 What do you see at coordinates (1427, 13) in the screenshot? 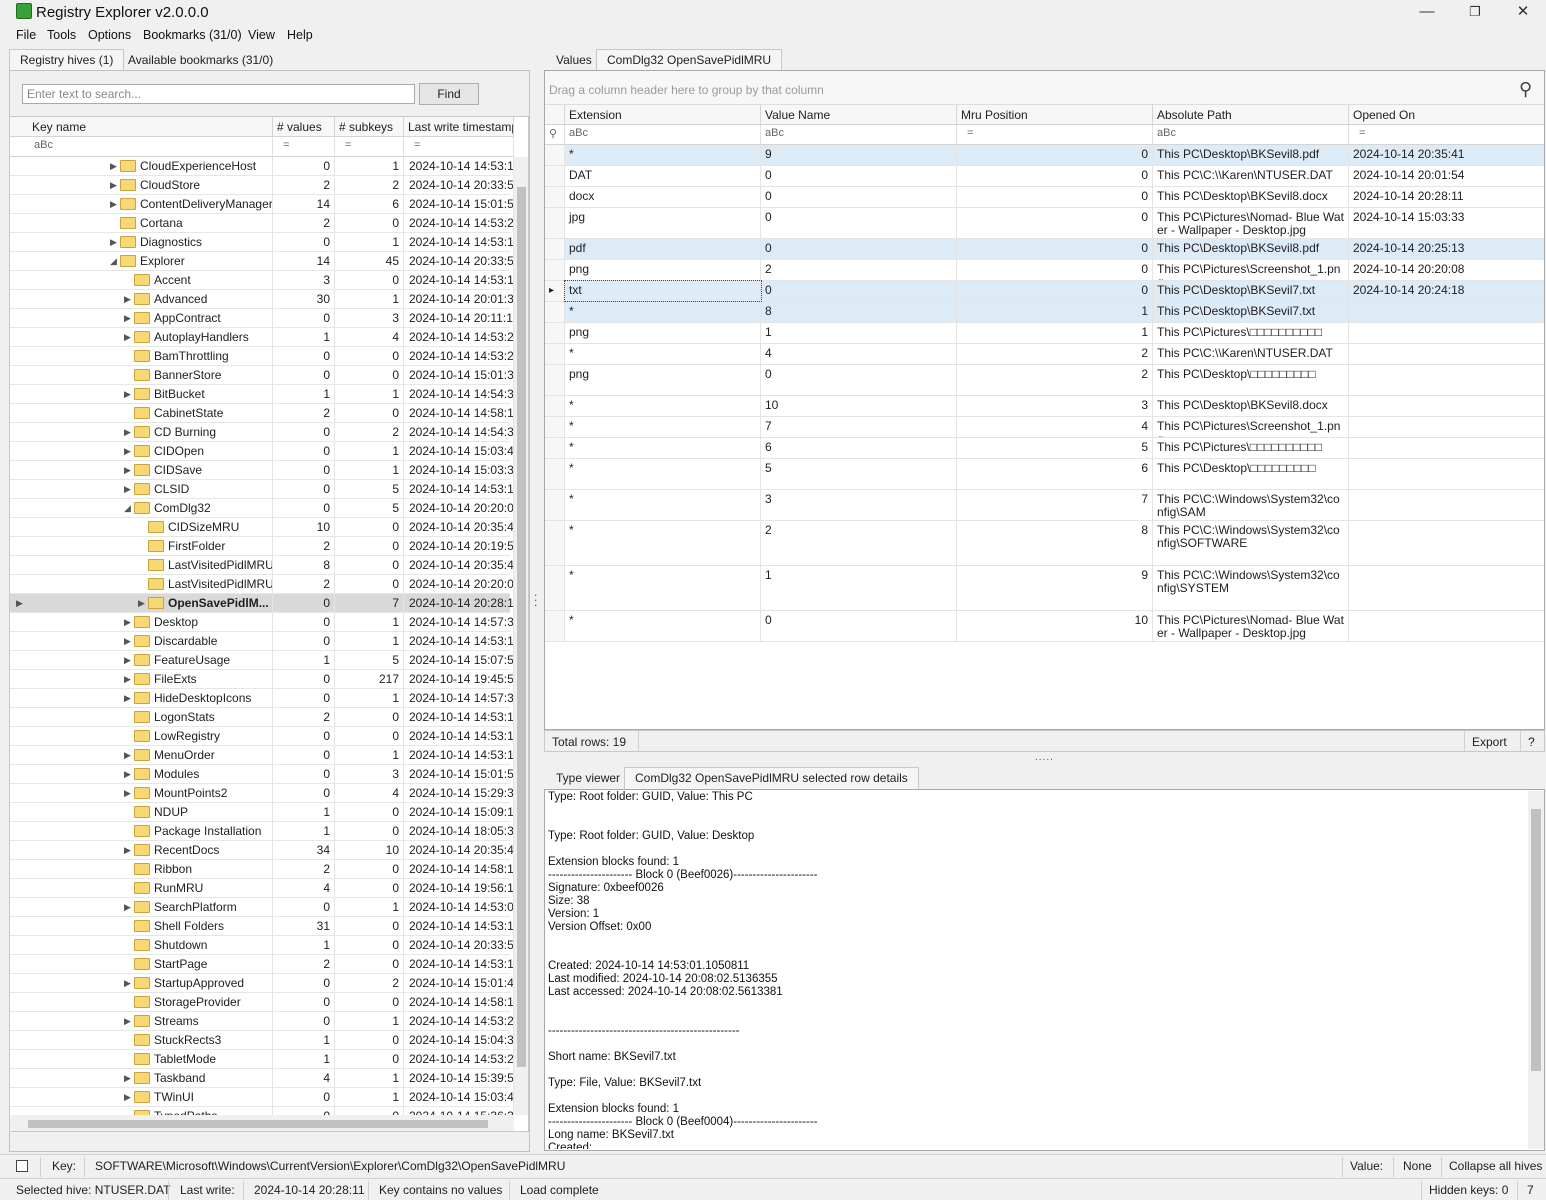
I see `minimize-button: —` at bounding box center [1427, 13].